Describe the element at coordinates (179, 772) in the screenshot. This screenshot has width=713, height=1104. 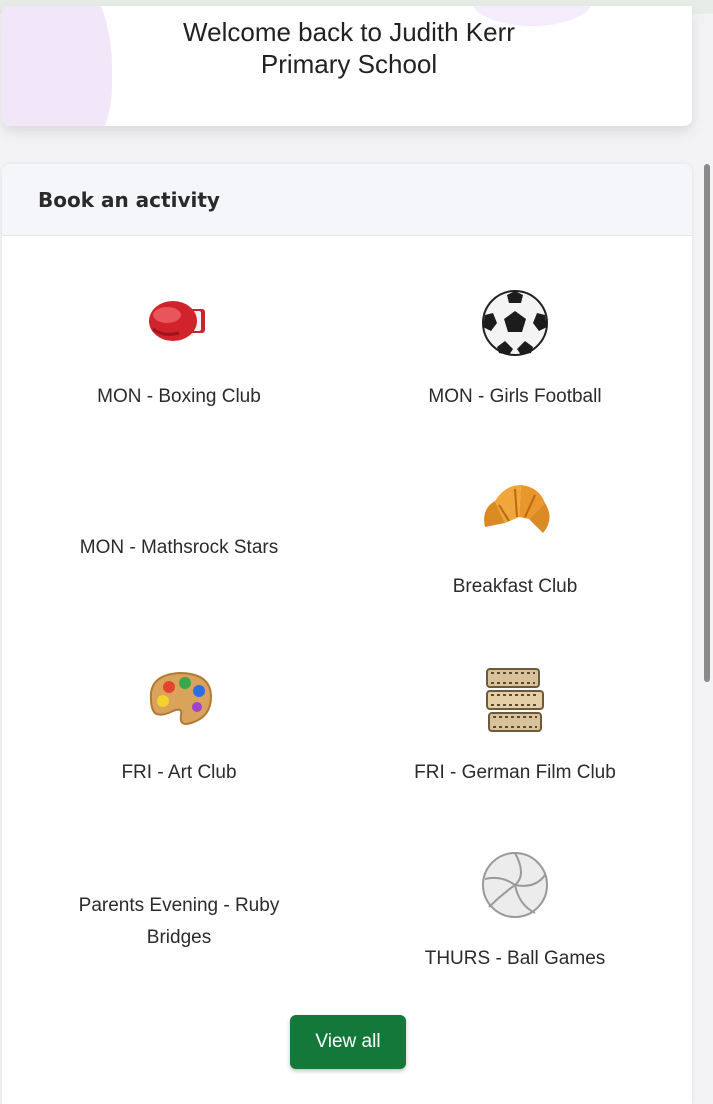
I see `activity-label: FRI - Art Club` at that location.